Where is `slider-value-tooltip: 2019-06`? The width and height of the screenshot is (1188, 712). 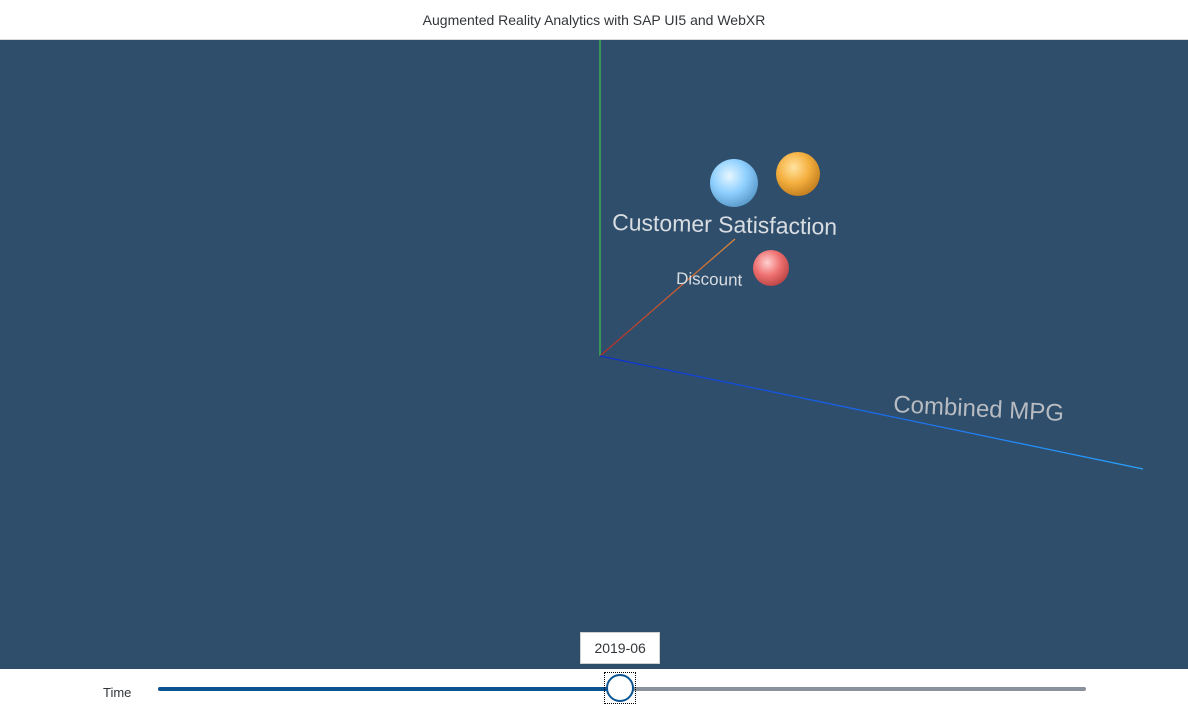
slider-value-tooltip: 2019-06 is located at coordinates (620, 648).